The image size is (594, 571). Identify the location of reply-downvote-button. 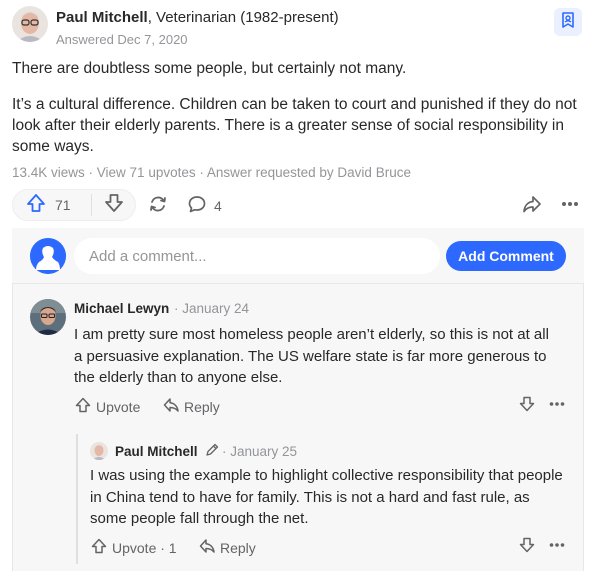
(527, 547).